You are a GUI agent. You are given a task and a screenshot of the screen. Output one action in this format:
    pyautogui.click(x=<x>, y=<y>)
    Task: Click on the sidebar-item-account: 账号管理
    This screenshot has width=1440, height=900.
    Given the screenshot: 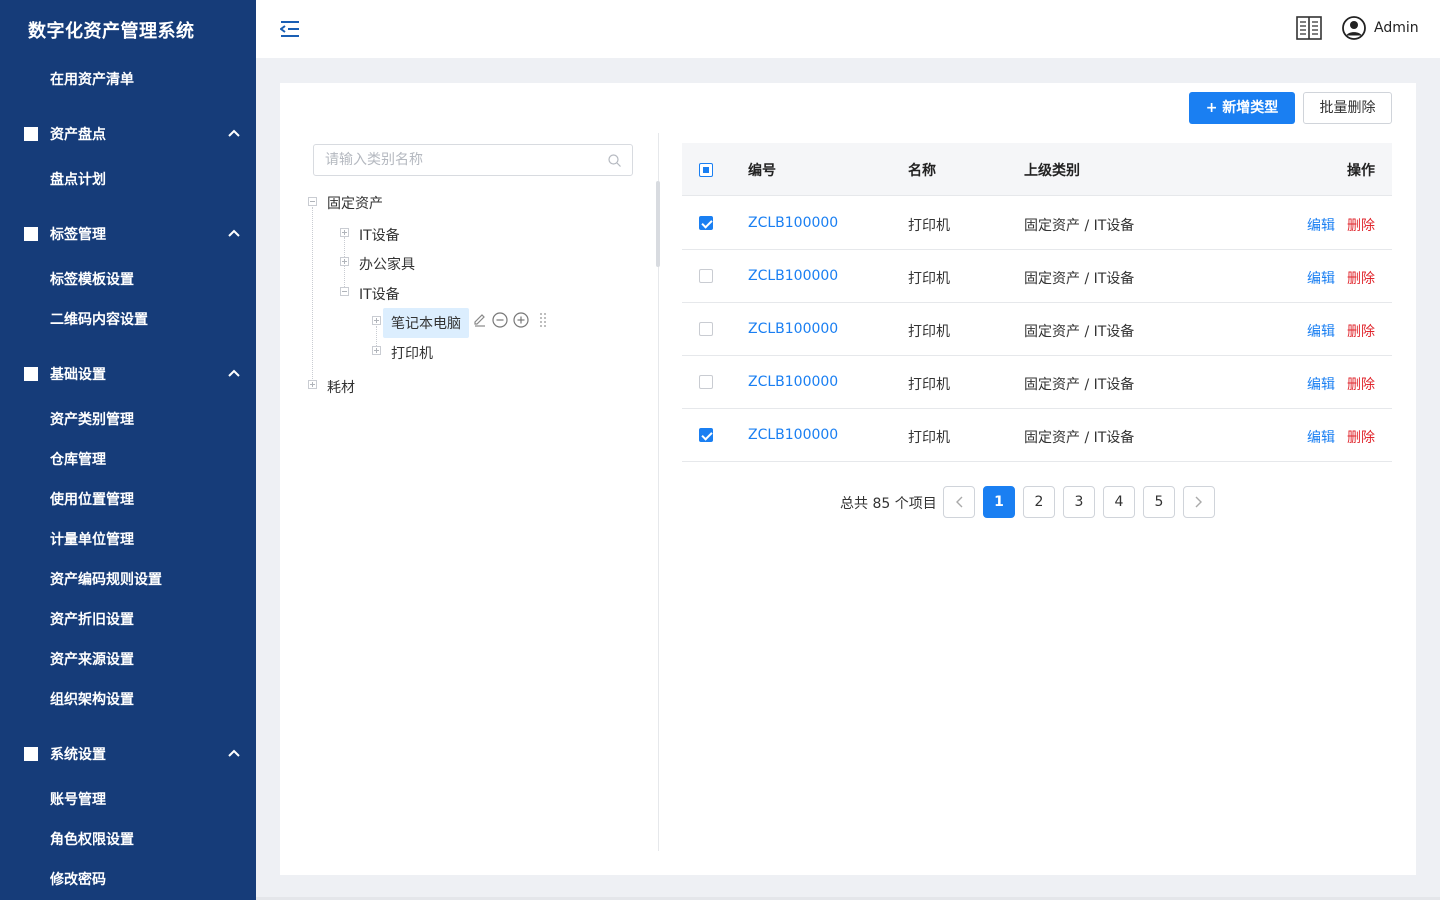 What is the action you would take?
    pyautogui.click(x=78, y=799)
    